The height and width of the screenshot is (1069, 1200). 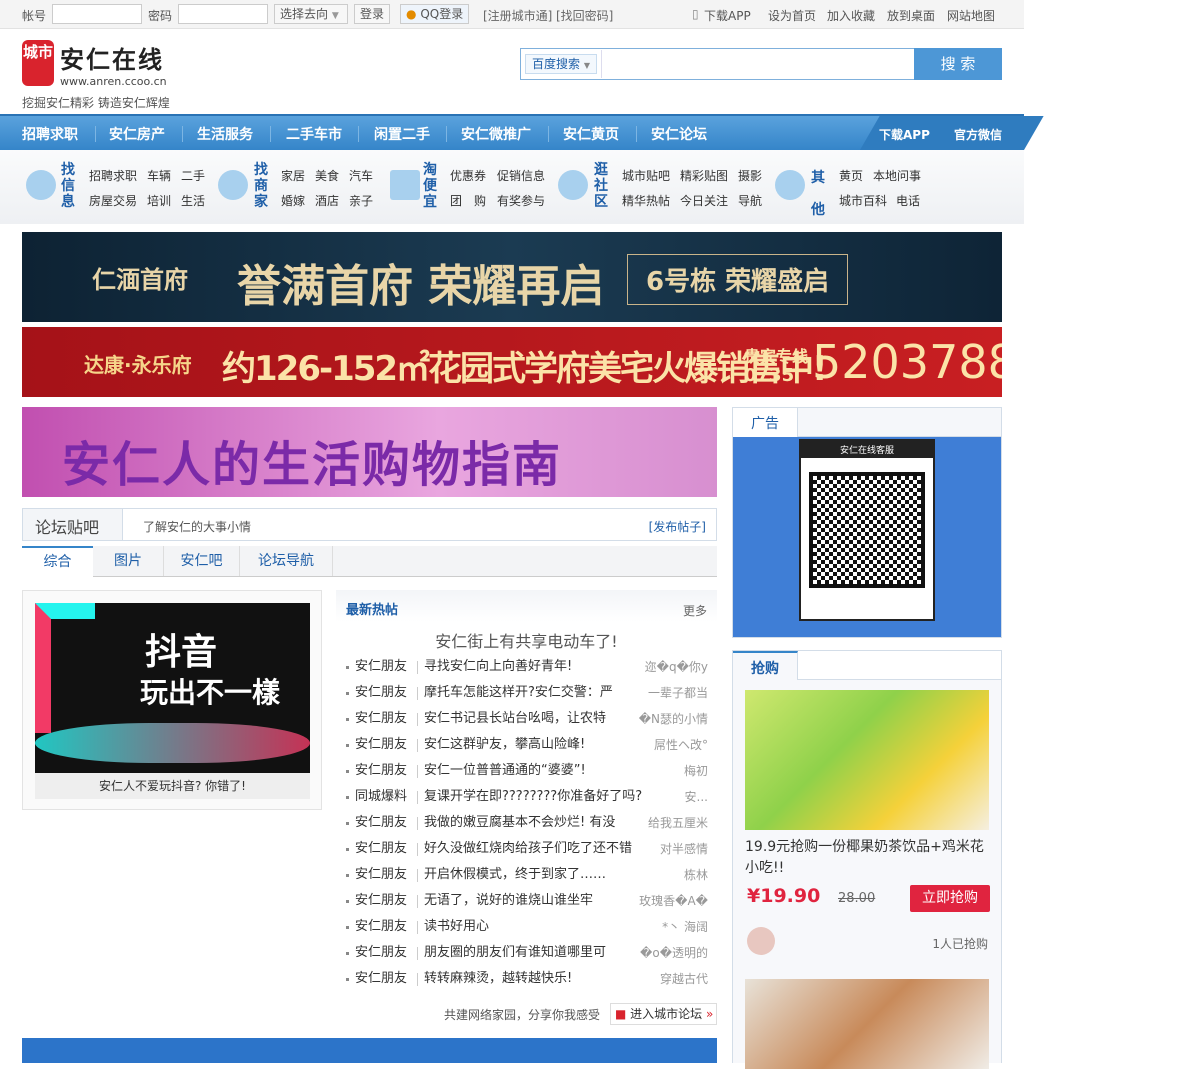 I want to click on category-link: 电话, so click(x=908, y=200).